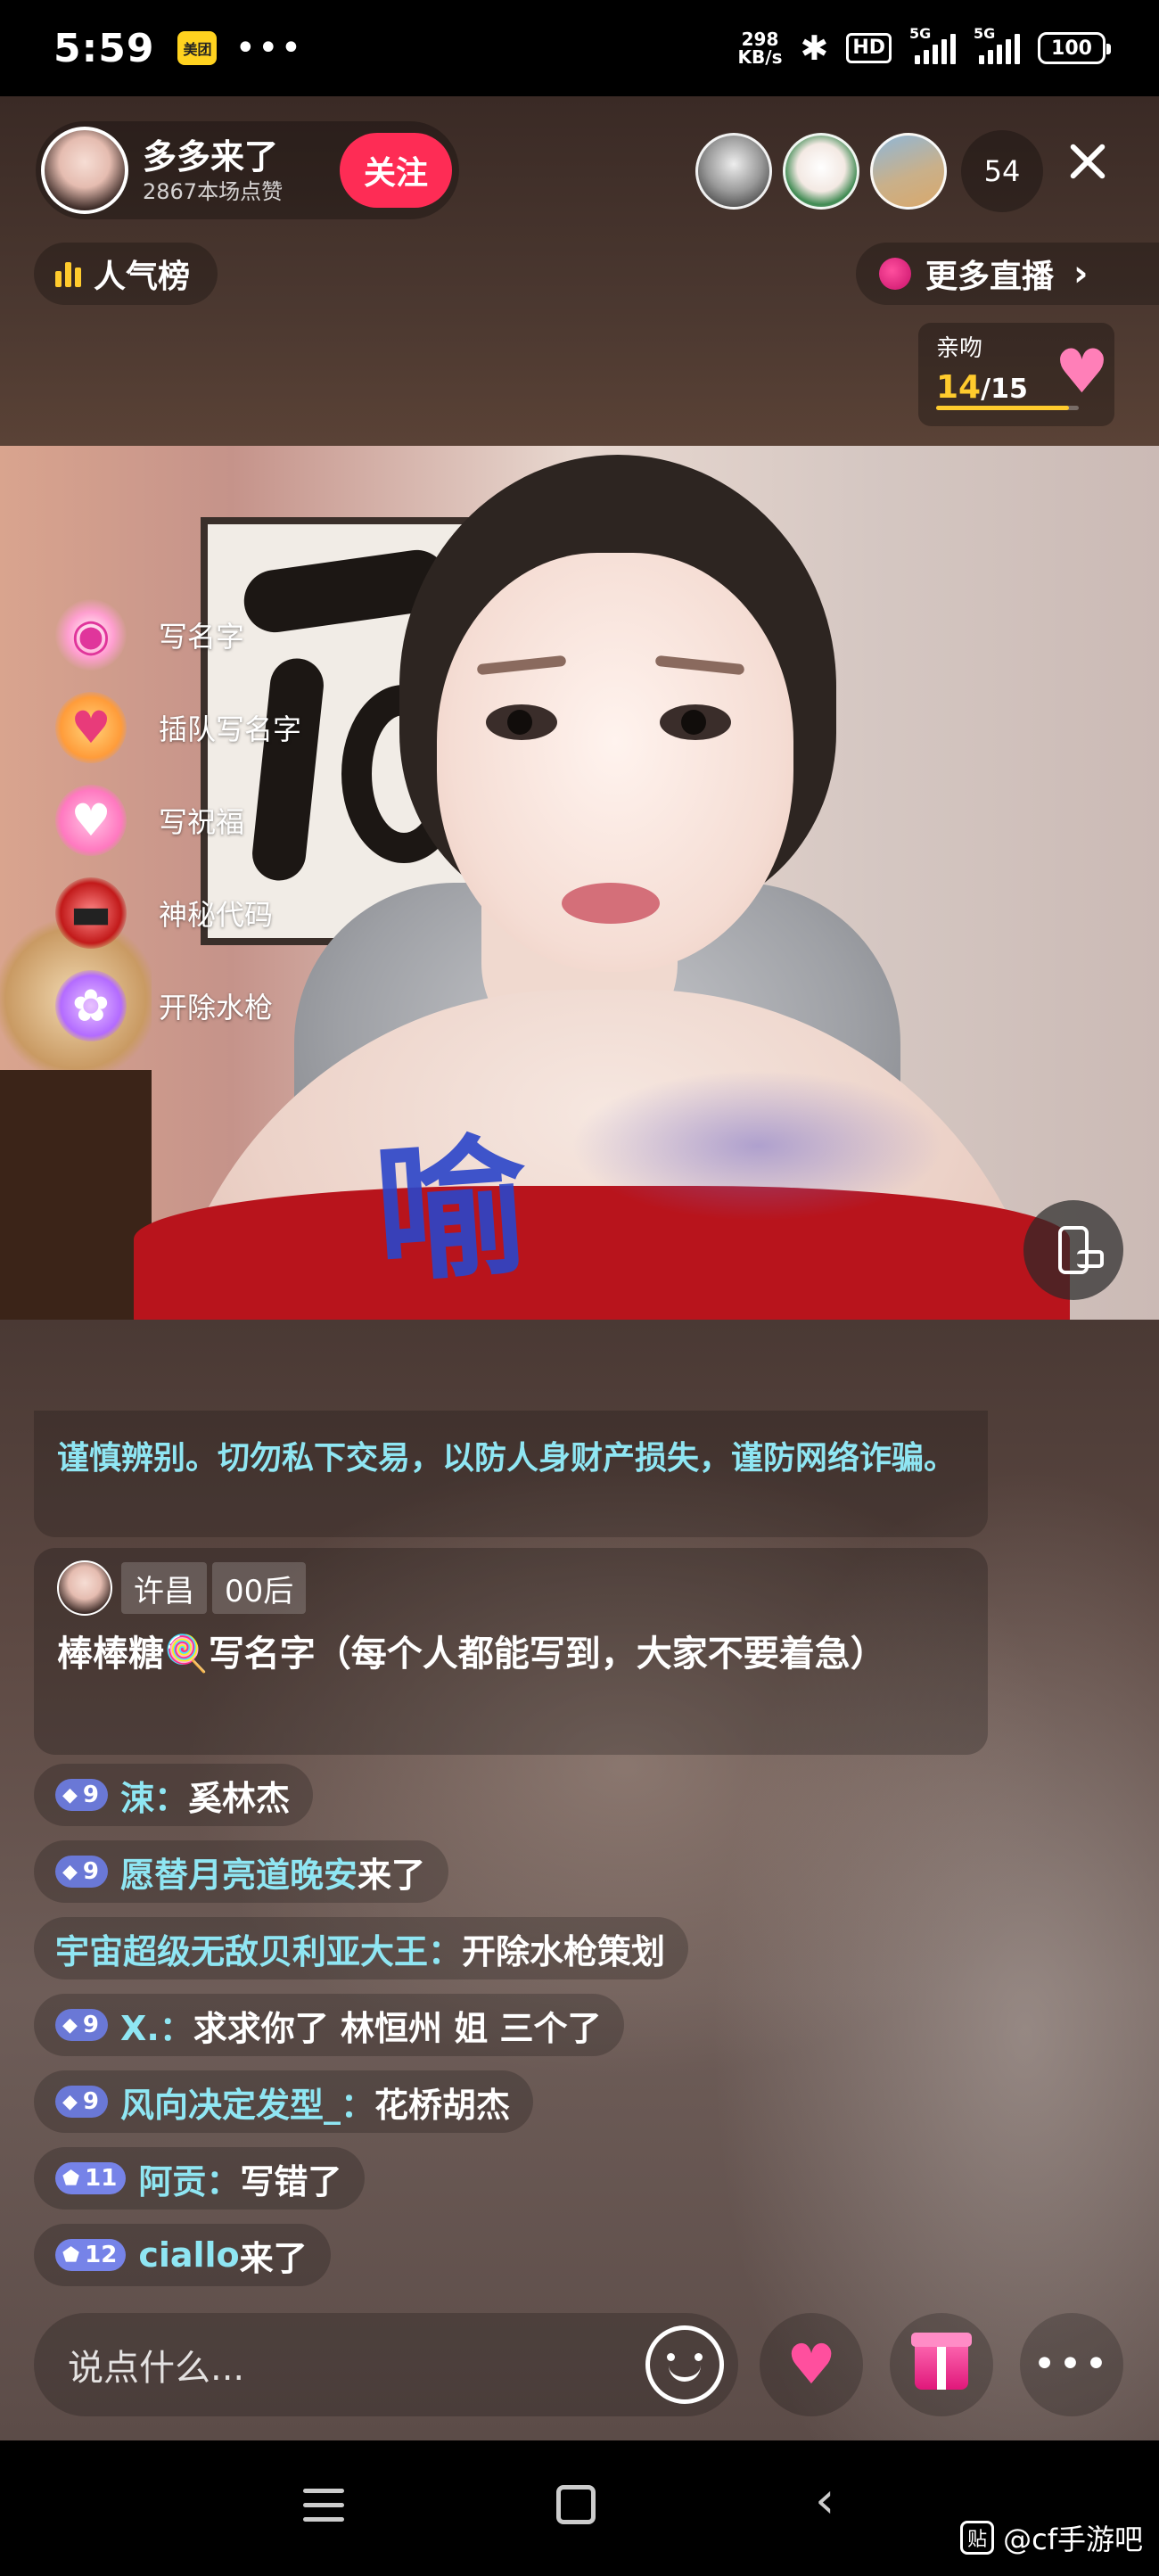 Image resolution: width=1159 pixels, height=2576 pixels. Describe the element at coordinates (1087, 162) in the screenshot. I see `close-icon` at that location.